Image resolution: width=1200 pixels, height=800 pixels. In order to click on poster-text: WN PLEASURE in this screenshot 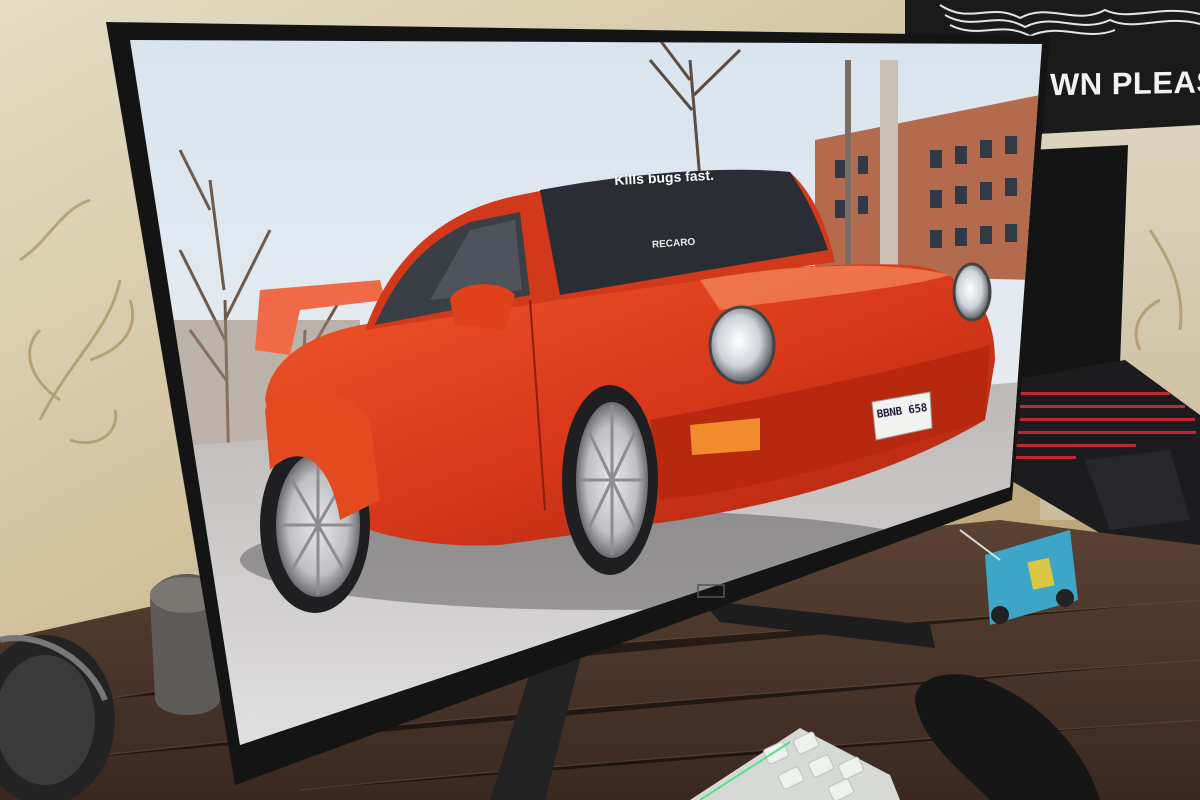, I will do `click(1125, 83)`.